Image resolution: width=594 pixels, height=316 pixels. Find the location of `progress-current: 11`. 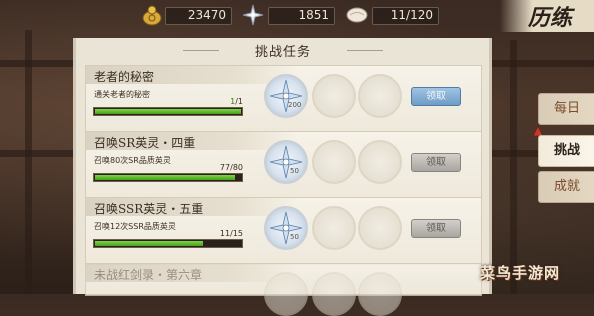

progress-current: 11 is located at coordinates (225, 233).